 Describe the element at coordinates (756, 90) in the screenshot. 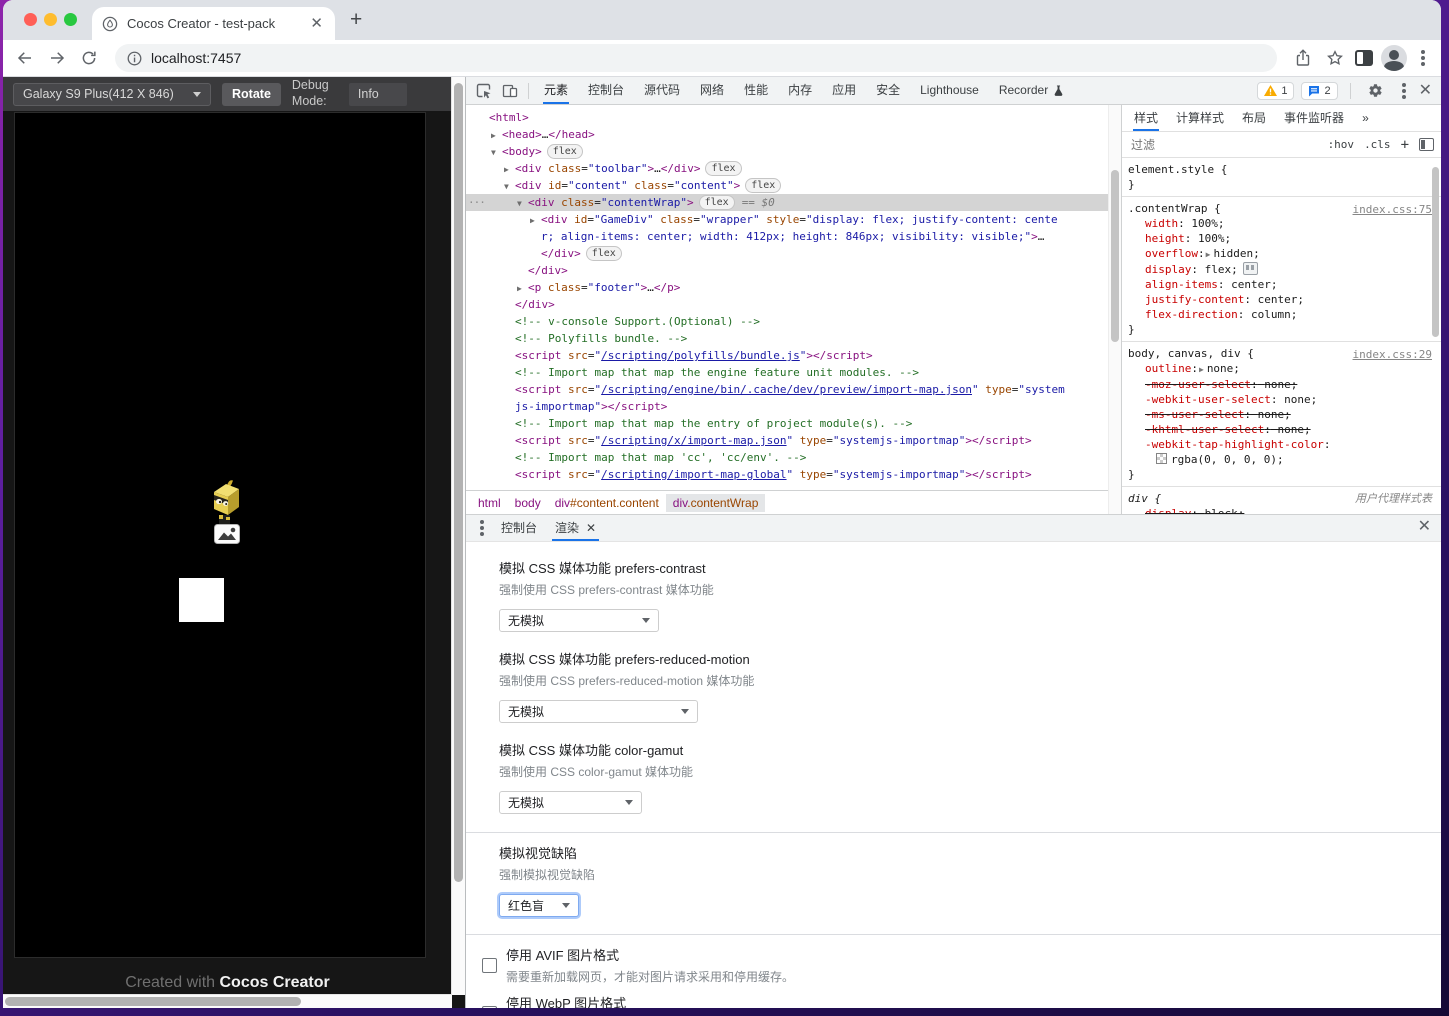

I see `devtools-tab-4: 性能` at that location.